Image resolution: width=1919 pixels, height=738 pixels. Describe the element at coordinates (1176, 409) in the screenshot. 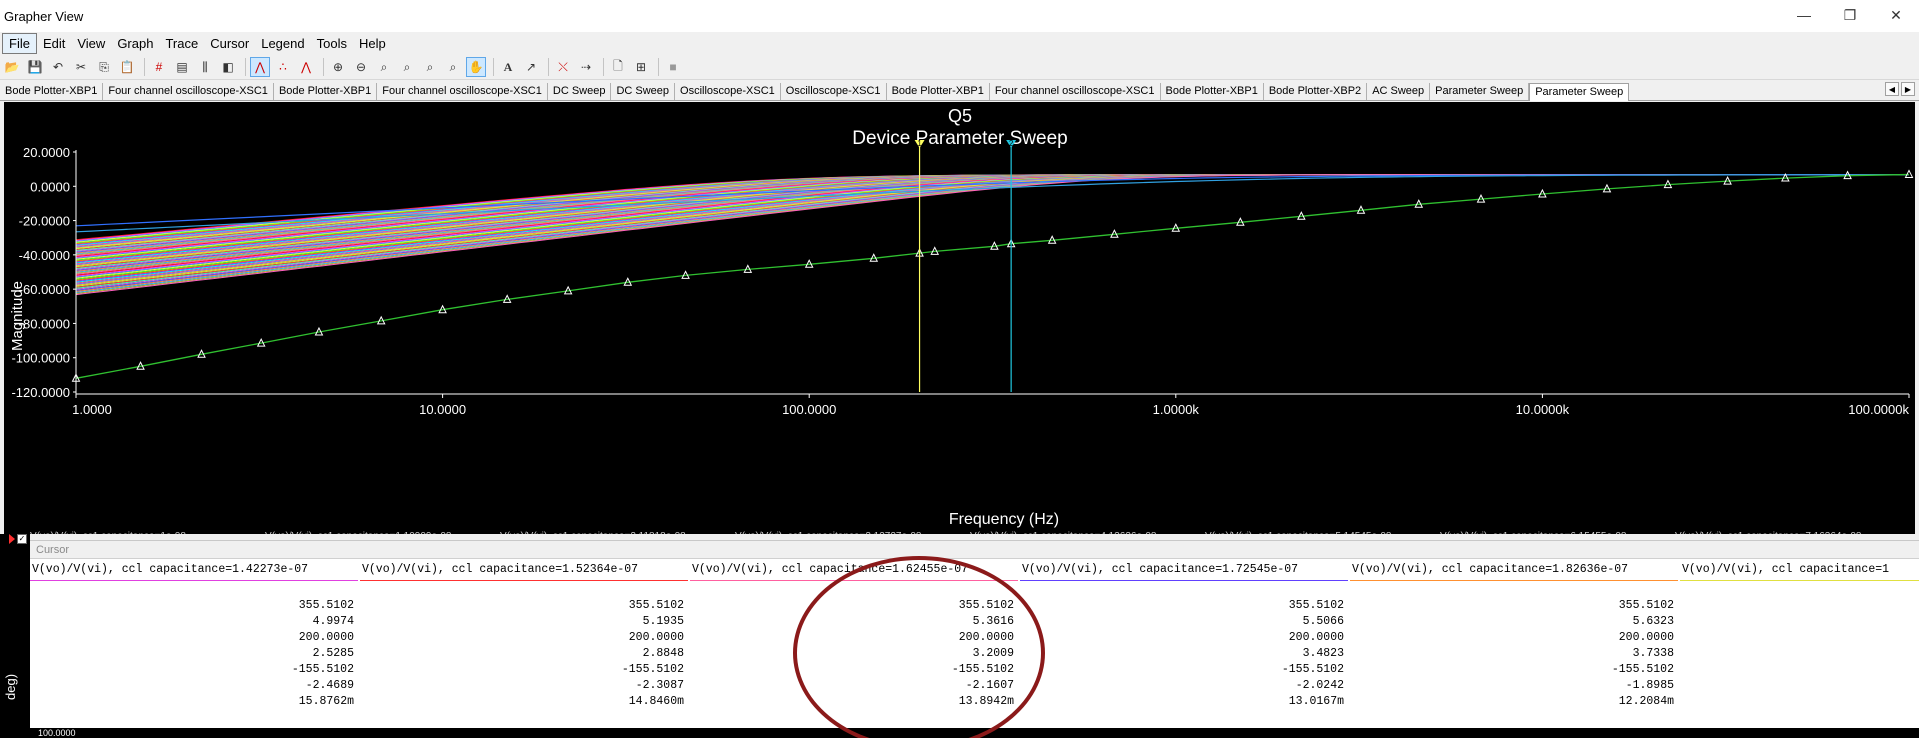

I see `x-tick-label: 1.0000k` at that location.